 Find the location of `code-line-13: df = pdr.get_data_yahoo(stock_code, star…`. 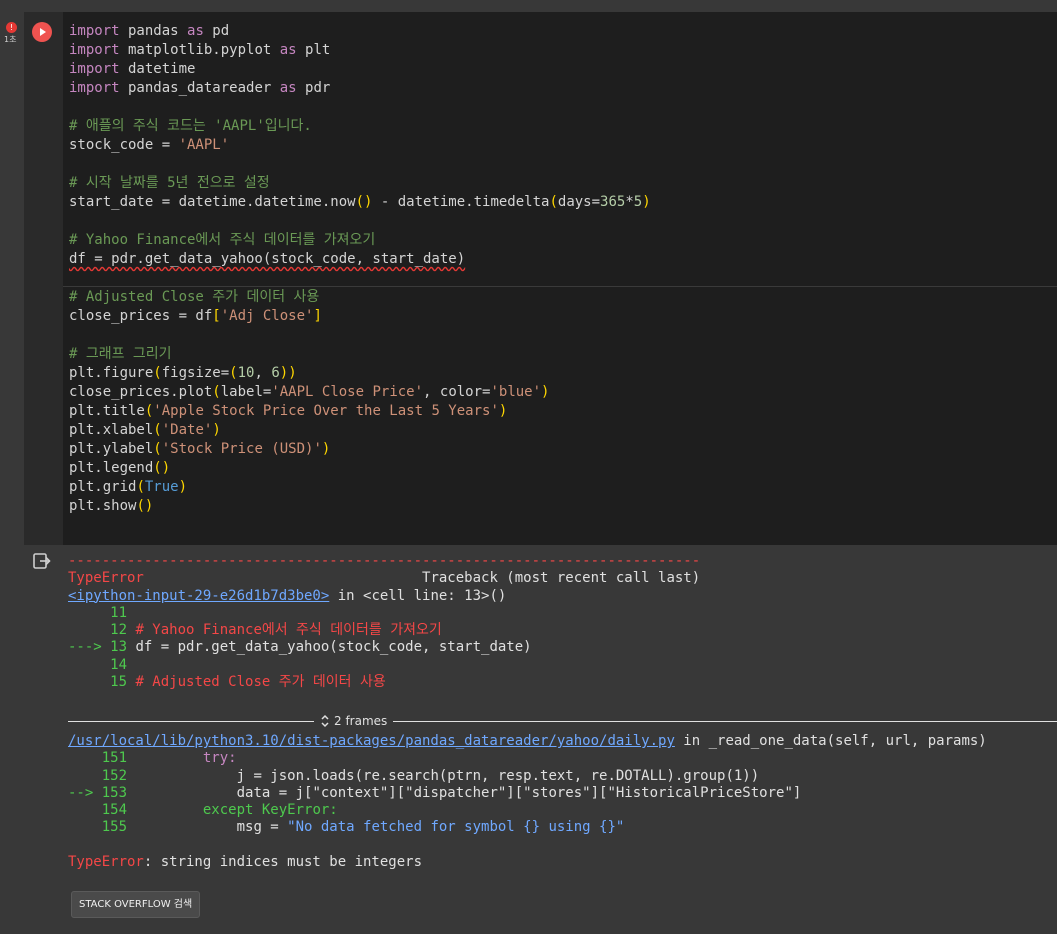

code-line-13: df = pdr.get_data_yahoo(stock_code, star… is located at coordinates (267, 259).